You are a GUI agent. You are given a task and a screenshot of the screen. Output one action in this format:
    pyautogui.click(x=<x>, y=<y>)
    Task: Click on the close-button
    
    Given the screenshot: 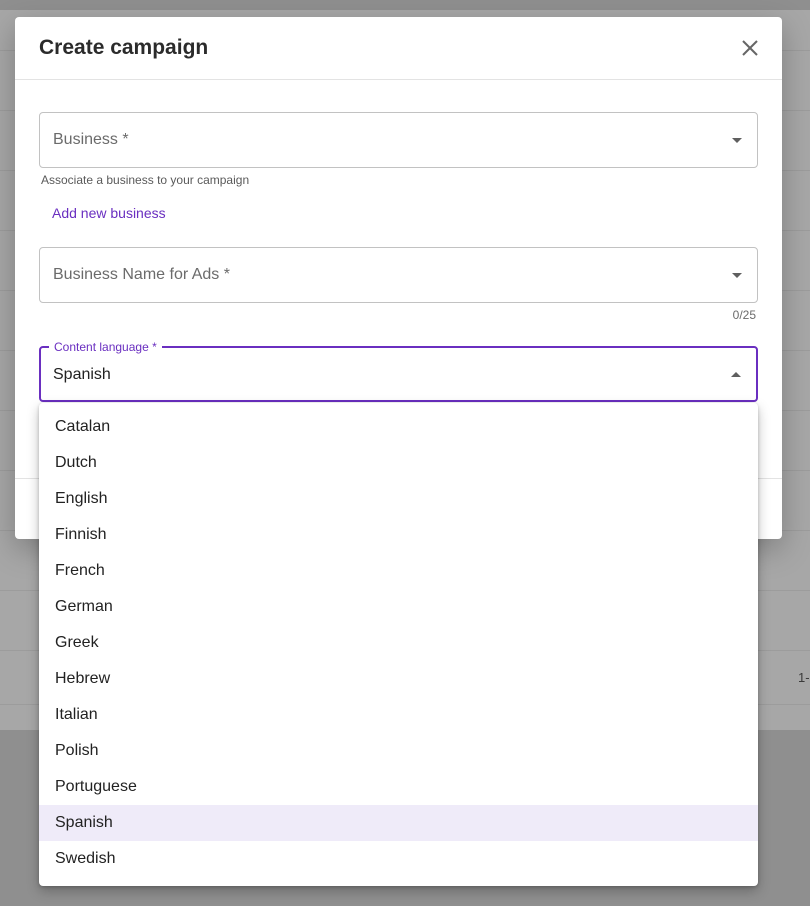 What is the action you would take?
    pyautogui.click(x=750, y=48)
    